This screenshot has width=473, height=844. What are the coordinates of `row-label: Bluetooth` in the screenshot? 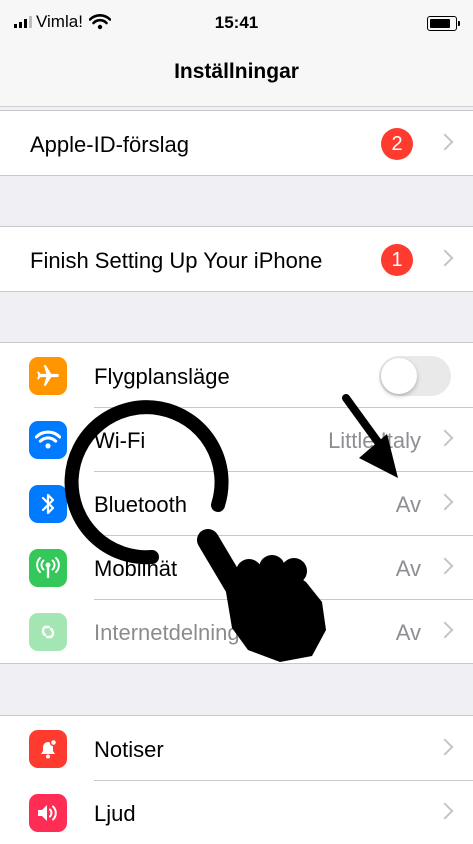 It's located at (140, 504).